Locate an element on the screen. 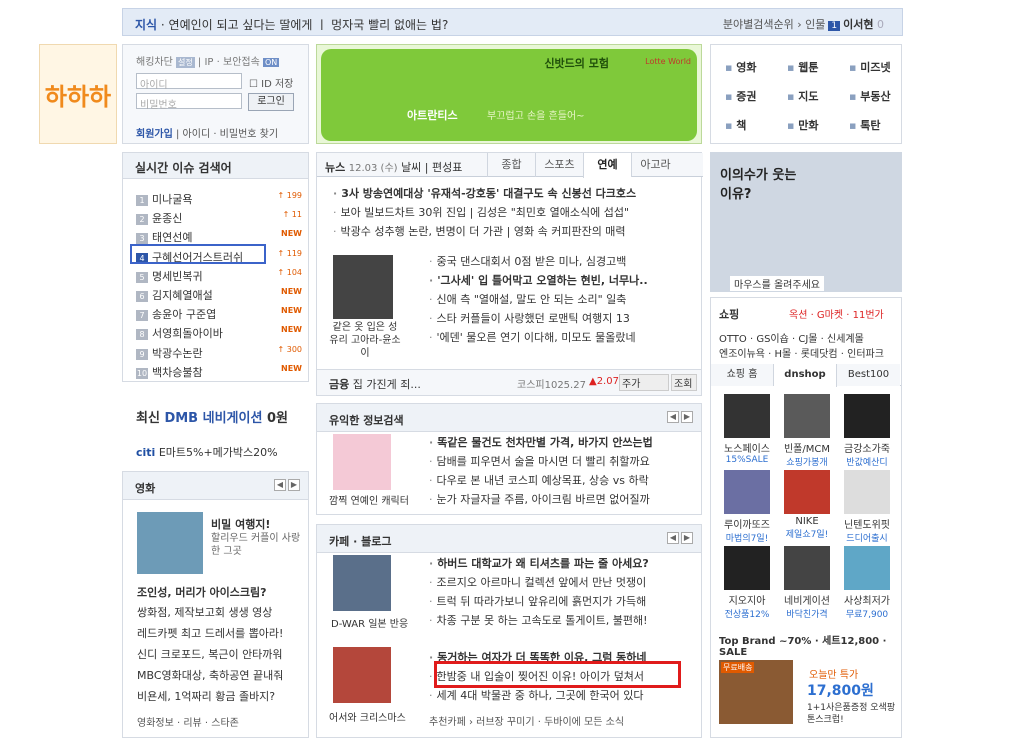  weather-link: 날씨 is located at coordinates (411, 167).